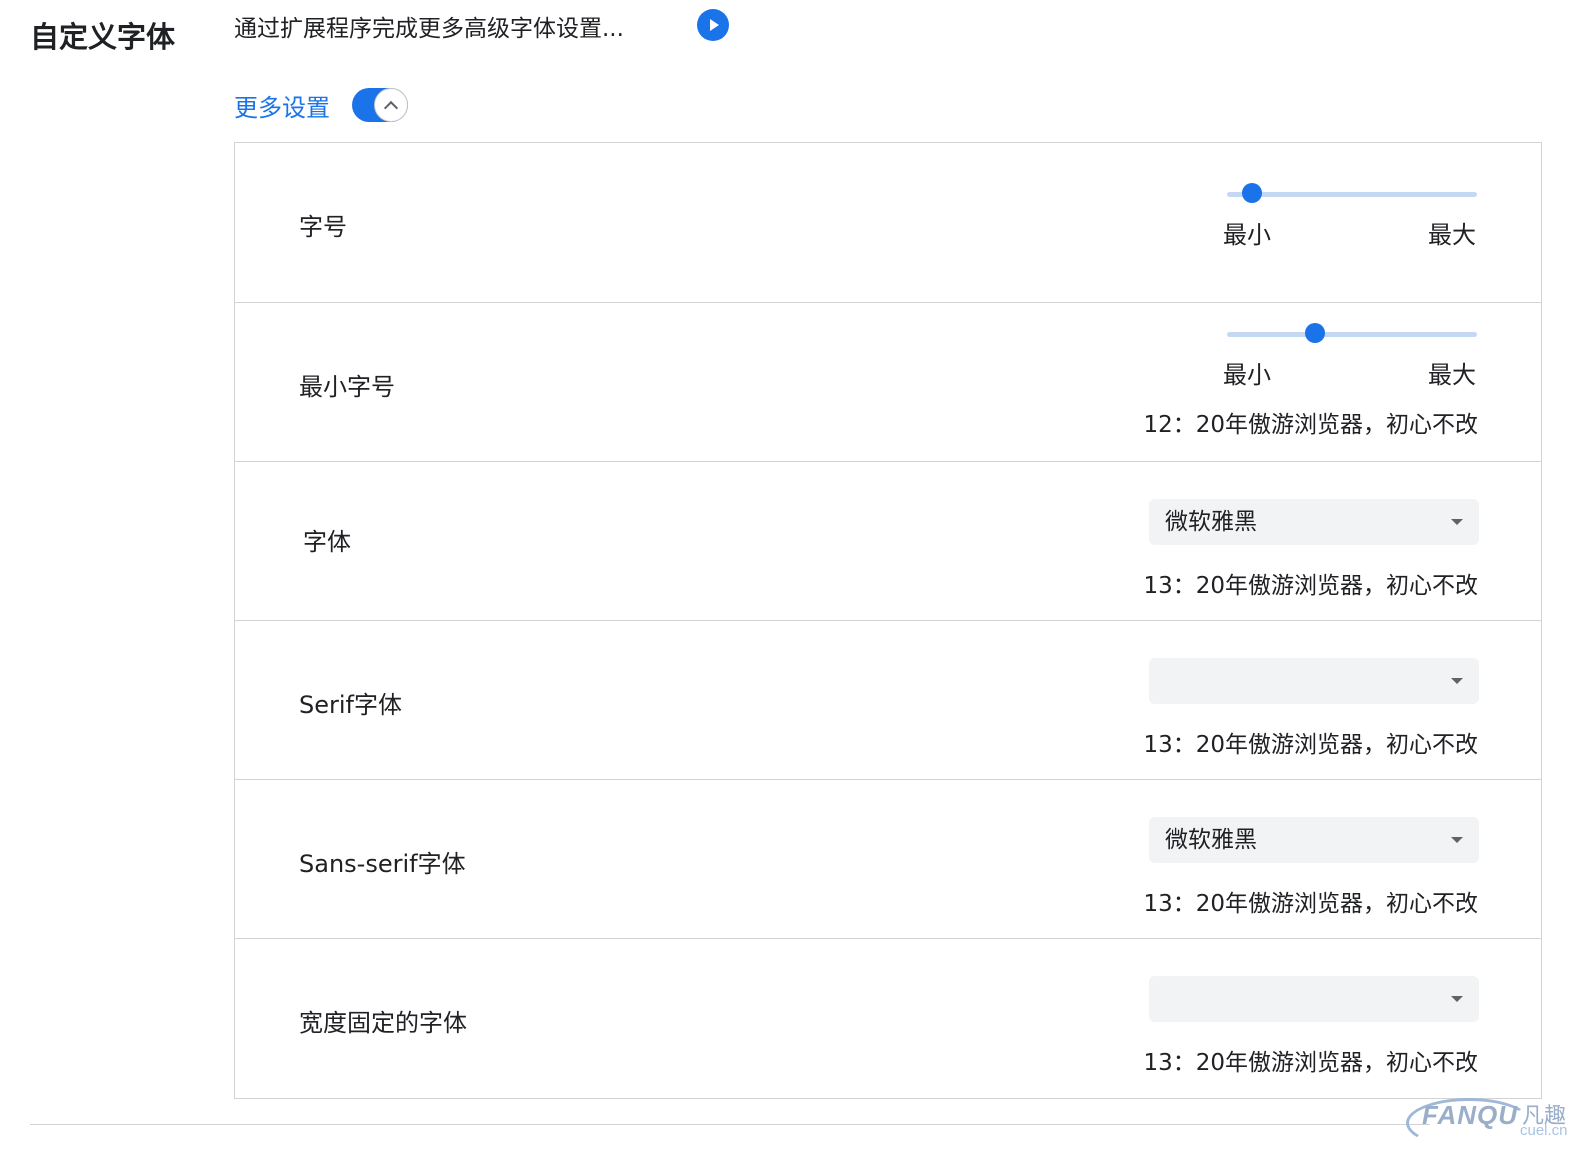 This screenshot has width=1594, height=1160. Describe the element at coordinates (888, 222) in the screenshot. I see `font-size-row: 字号 最小 最大` at that location.